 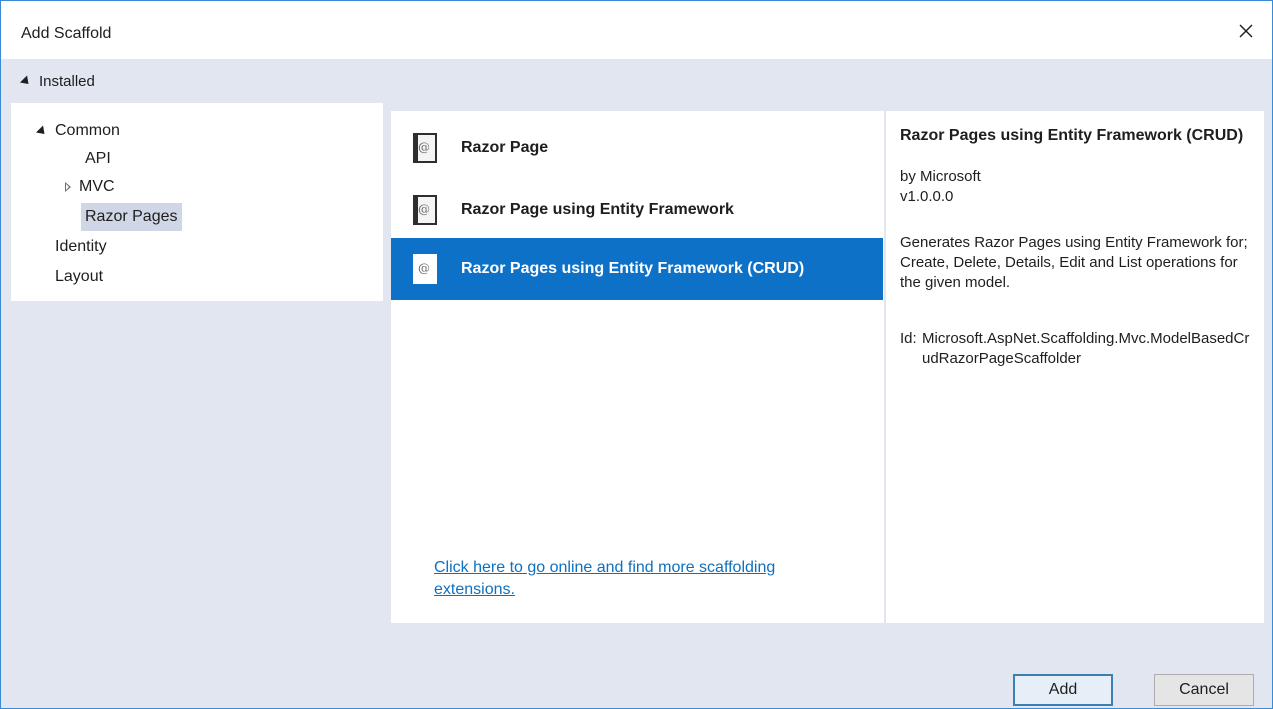 I want to click on tree-item-identity: Identity, so click(x=81, y=247).